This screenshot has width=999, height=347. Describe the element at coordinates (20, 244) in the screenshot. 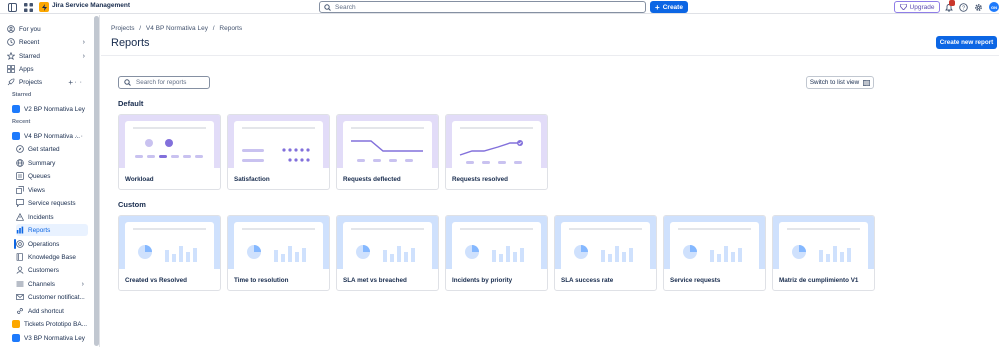

I see `operations-icon` at that location.